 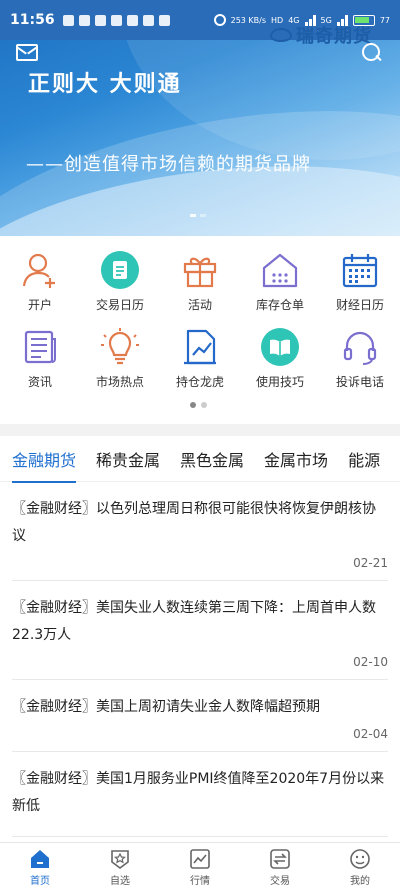 I want to click on profile-face-icon, so click(x=360, y=859).